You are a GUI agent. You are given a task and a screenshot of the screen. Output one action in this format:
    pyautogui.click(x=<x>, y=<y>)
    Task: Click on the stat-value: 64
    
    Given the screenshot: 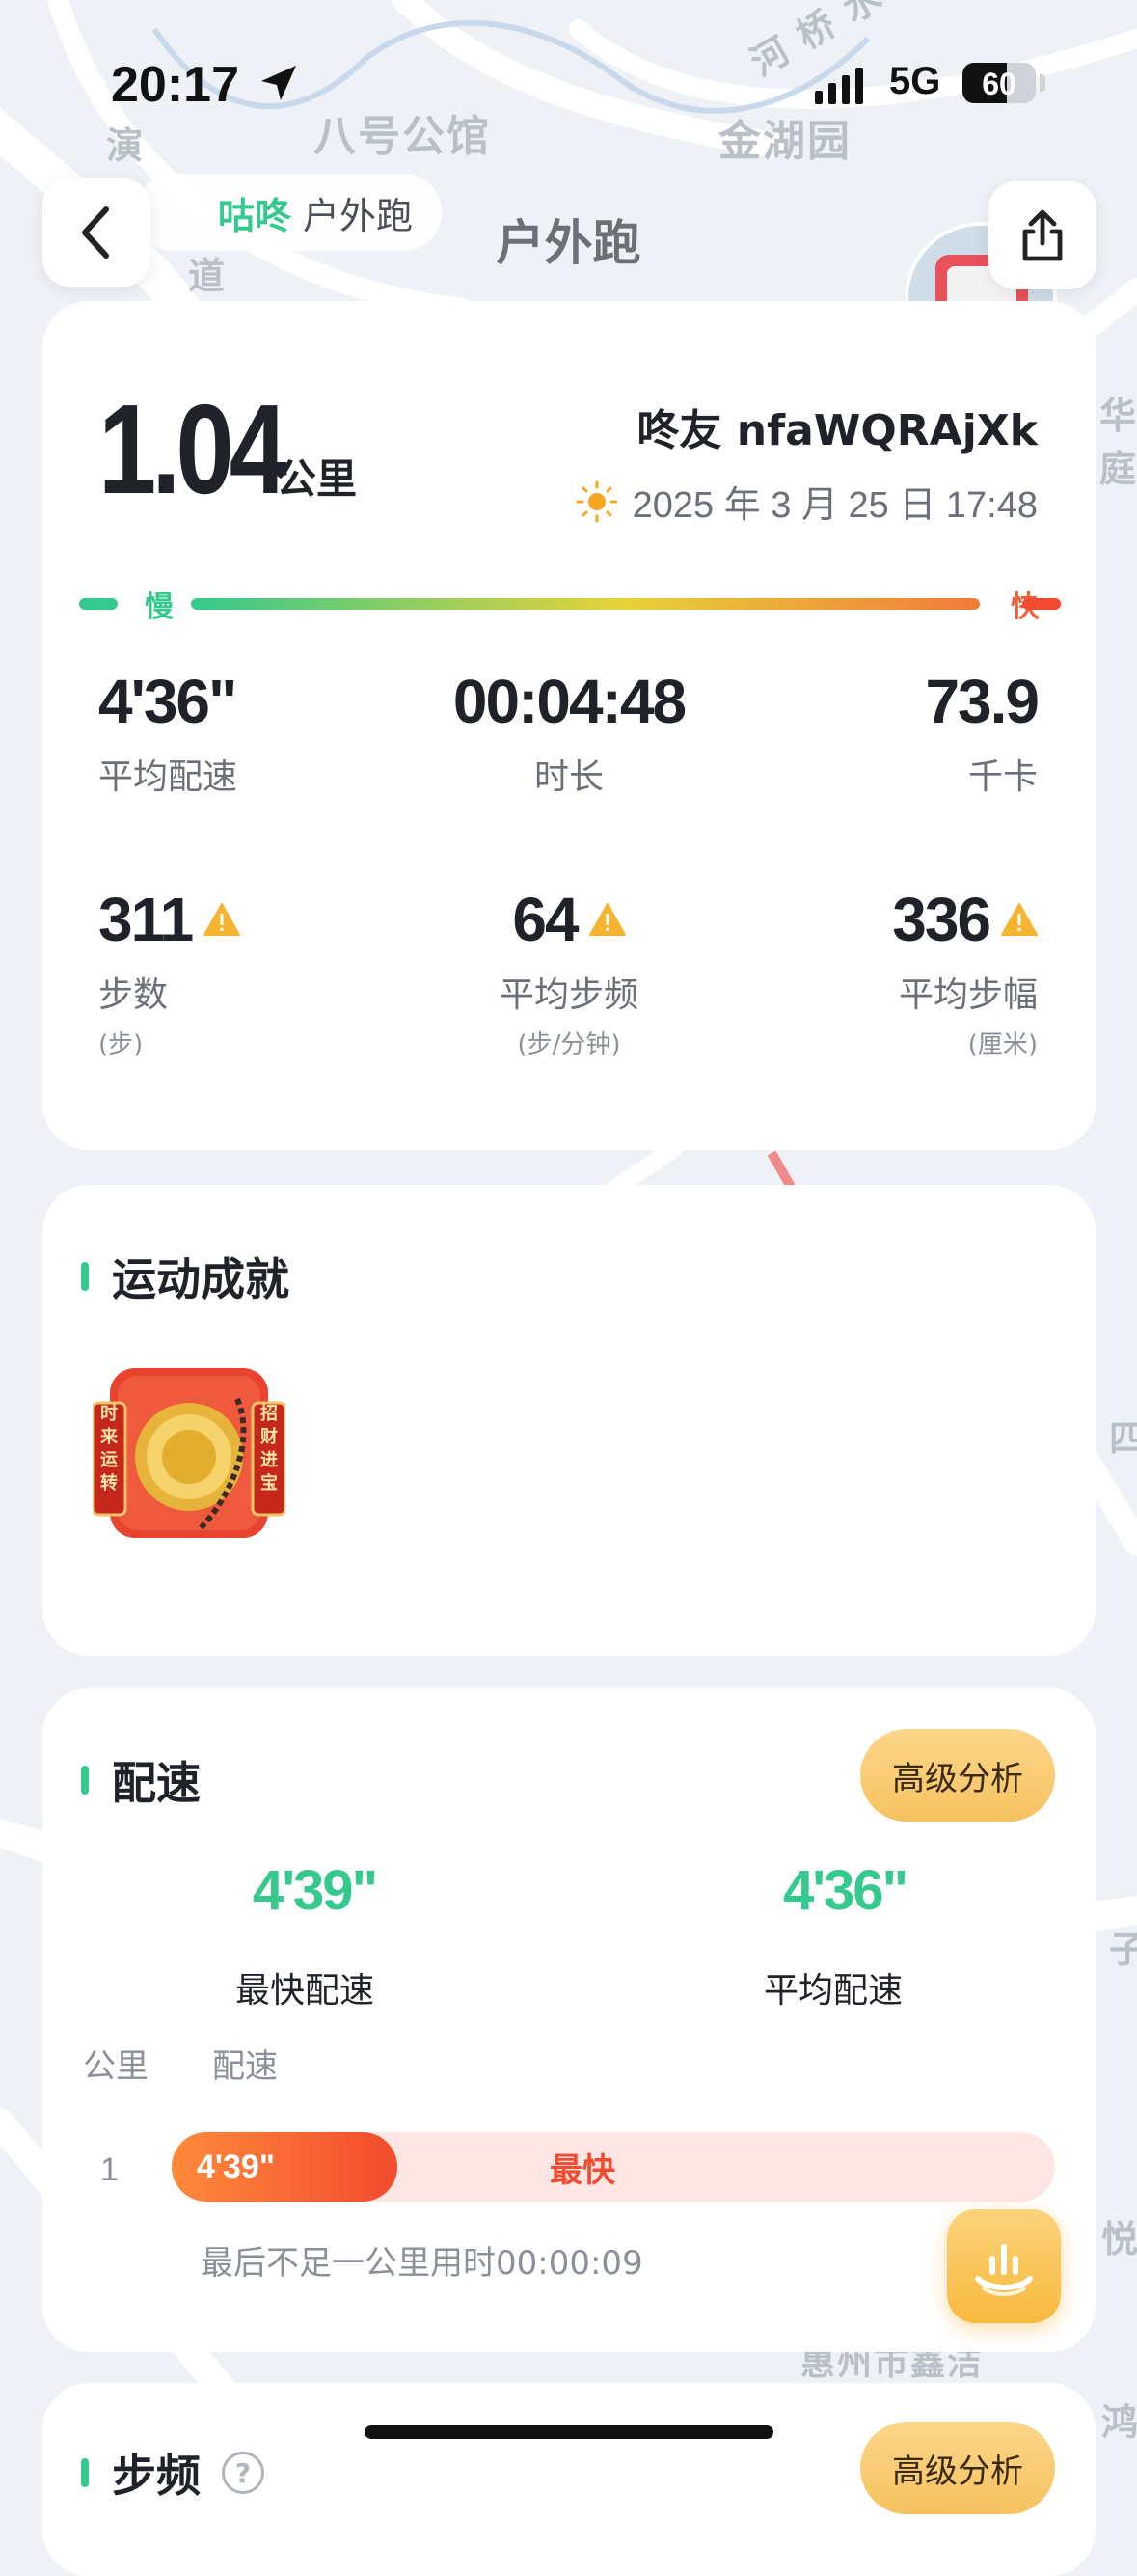 What is the action you would take?
    pyautogui.click(x=546, y=920)
    